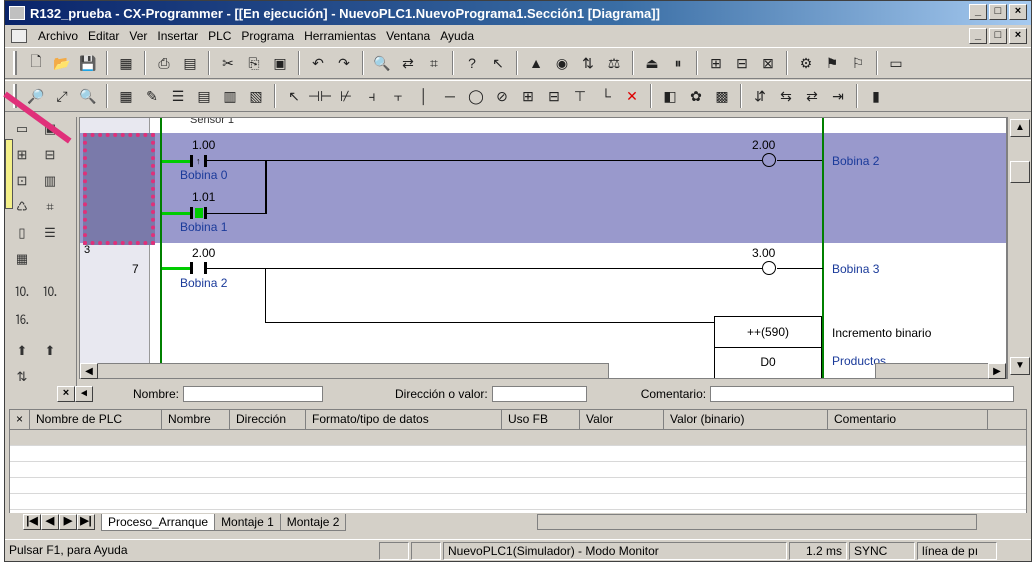 The height and width of the screenshot is (562, 1032). What do you see at coordinates (562, 63) in the screenshot?
I see `monitor-icon: ◉` at bounding box center [562, 63].